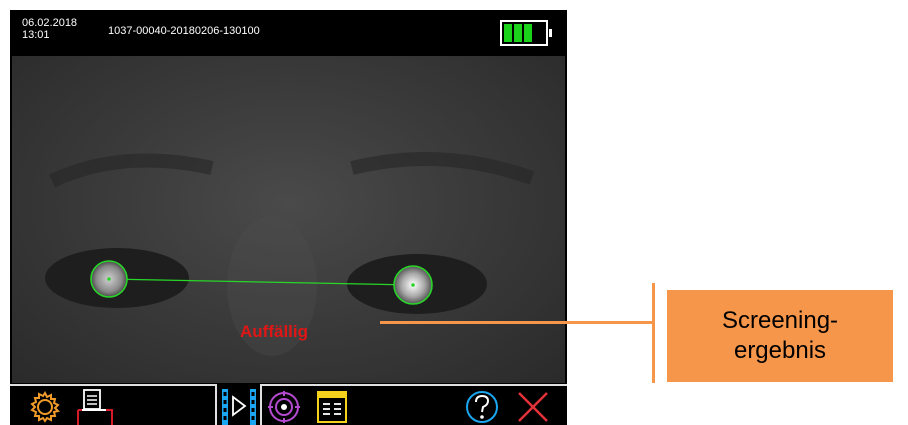 The image size is (908, 425). I want to click on report-icon, so click(332, 407).